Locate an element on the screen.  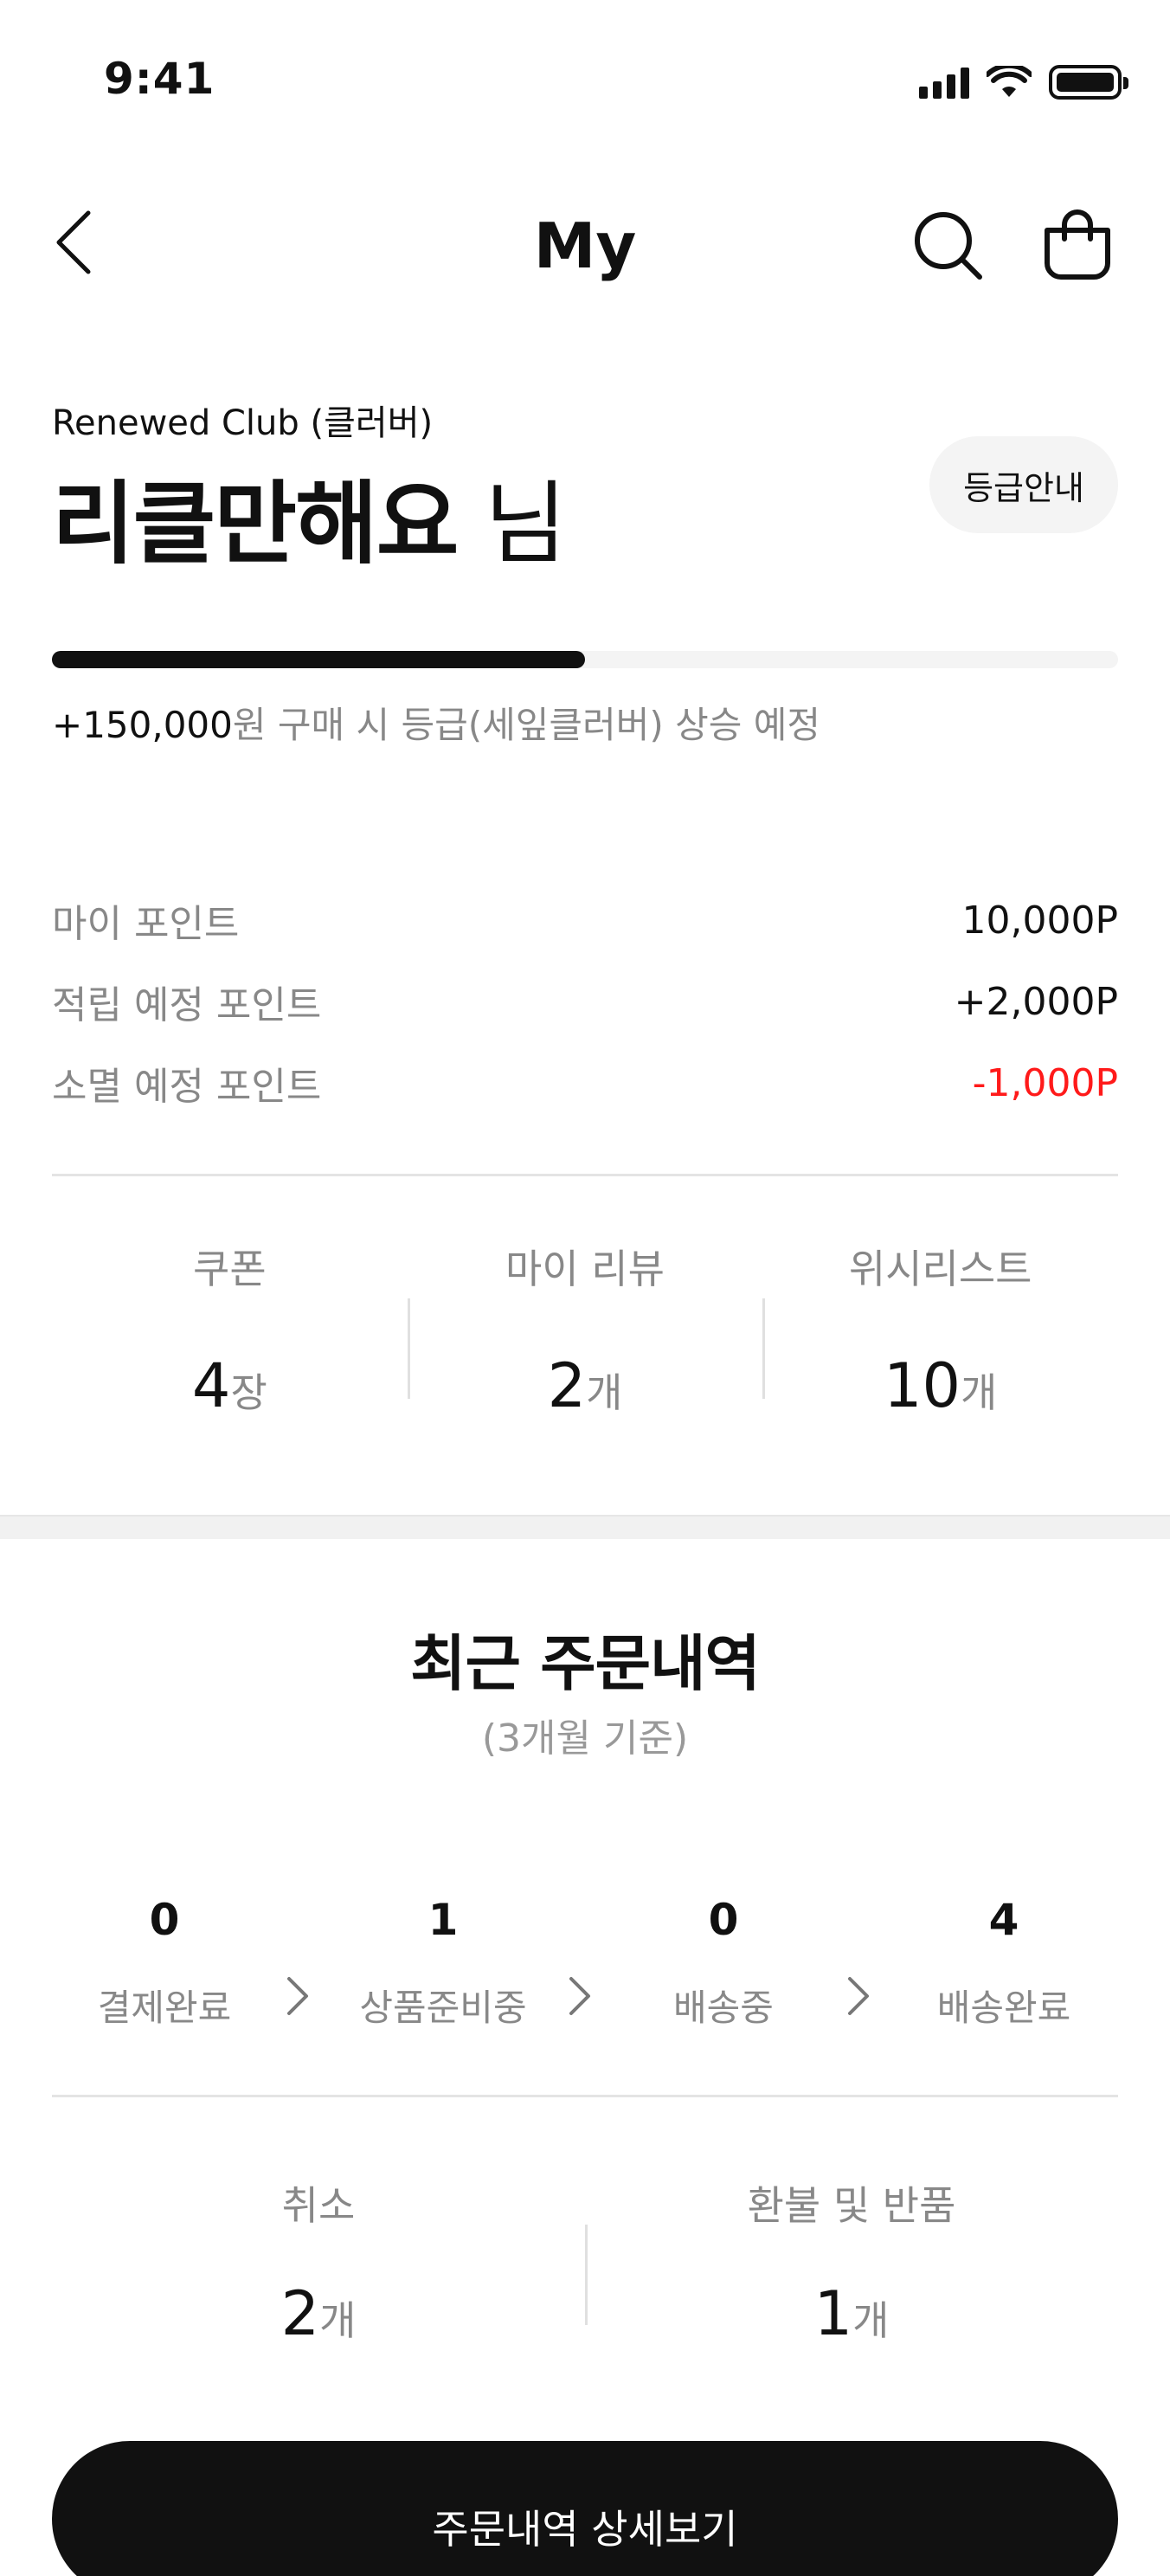
step-label: 배송완료 is located at coordinates (1003, 2008).